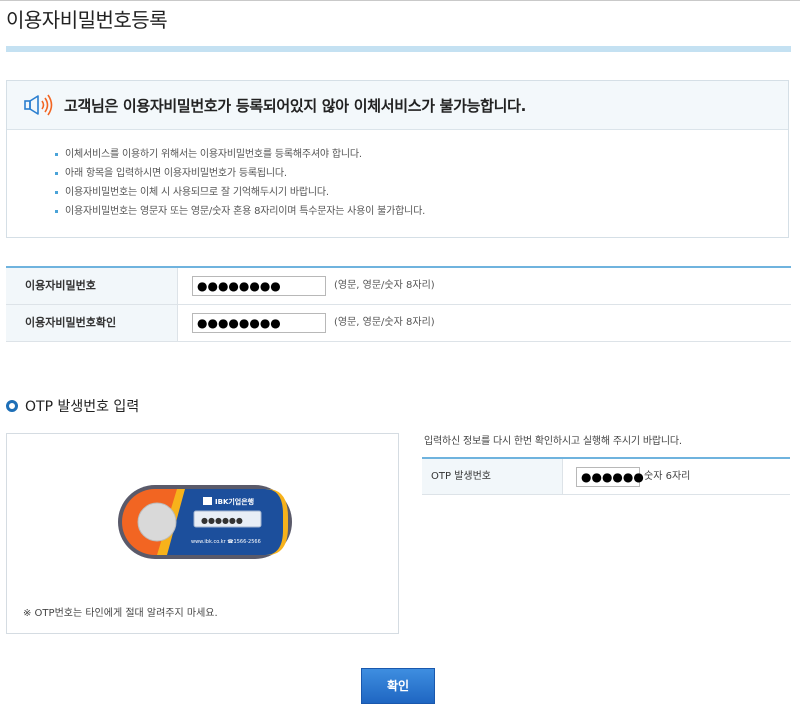 Image resolution: width=800 pixels, height=708 pixels. Describe the element at coordinates (226, 542) in the screenshot. I see `token-footer-text: www.ibk.co.kr ☎1566-2566` at that location.